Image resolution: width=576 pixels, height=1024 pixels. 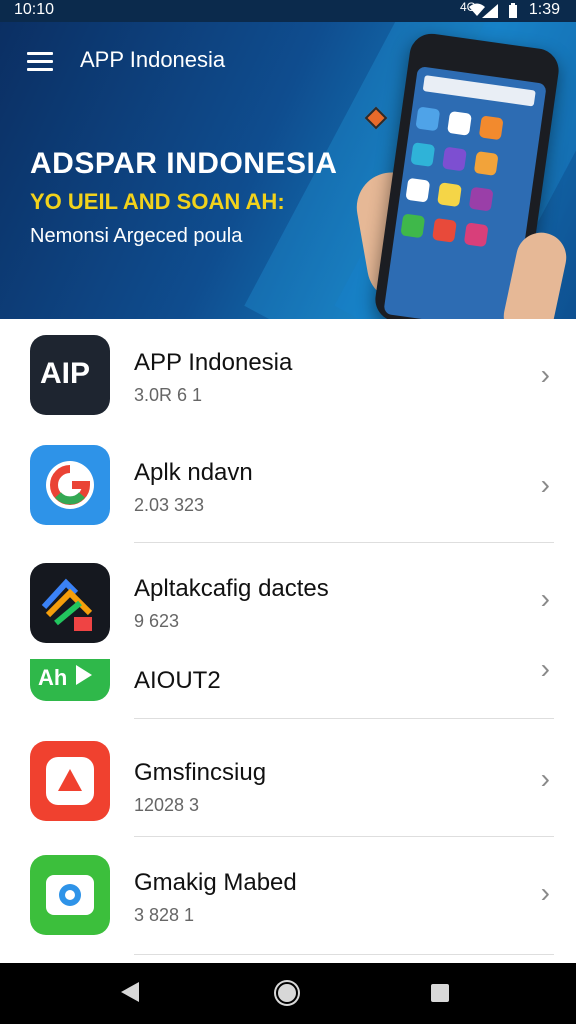 What do you see at coordinates (490, 11) in the screenshot?
I see `signal-icon` at bounding box center [490, 11].